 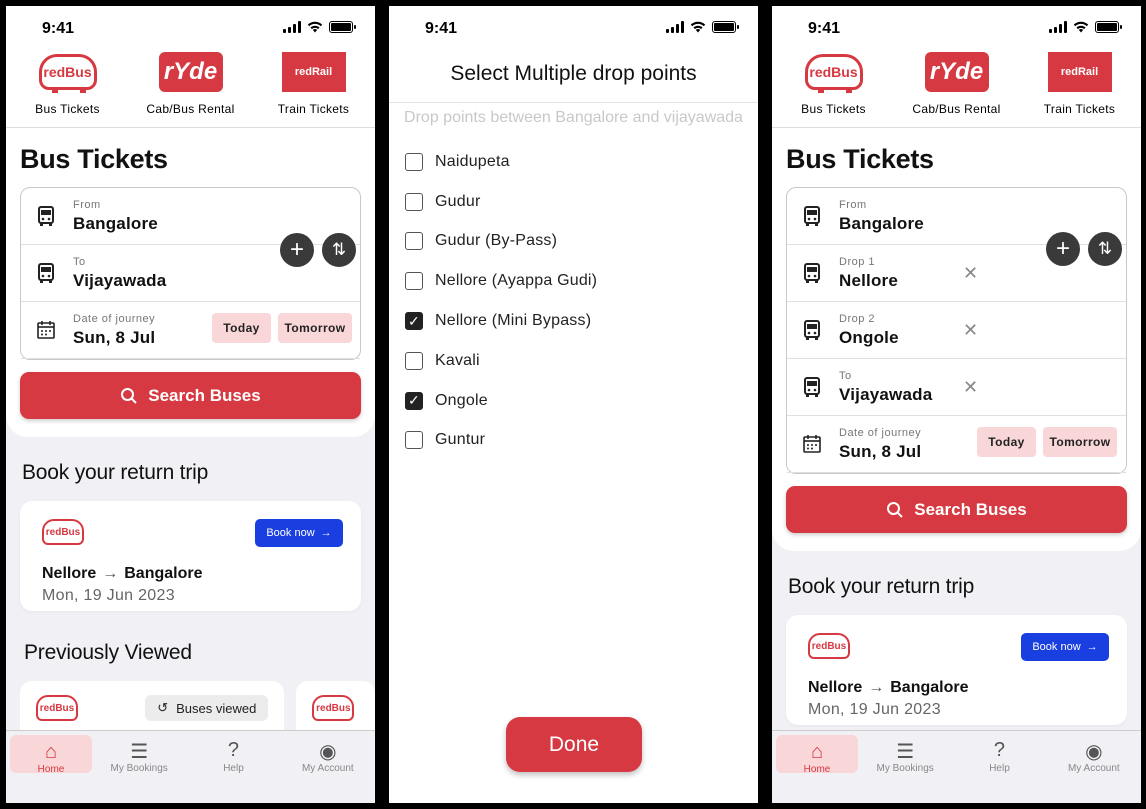 I want to click on battery-icon, so click(x=725, y=27).